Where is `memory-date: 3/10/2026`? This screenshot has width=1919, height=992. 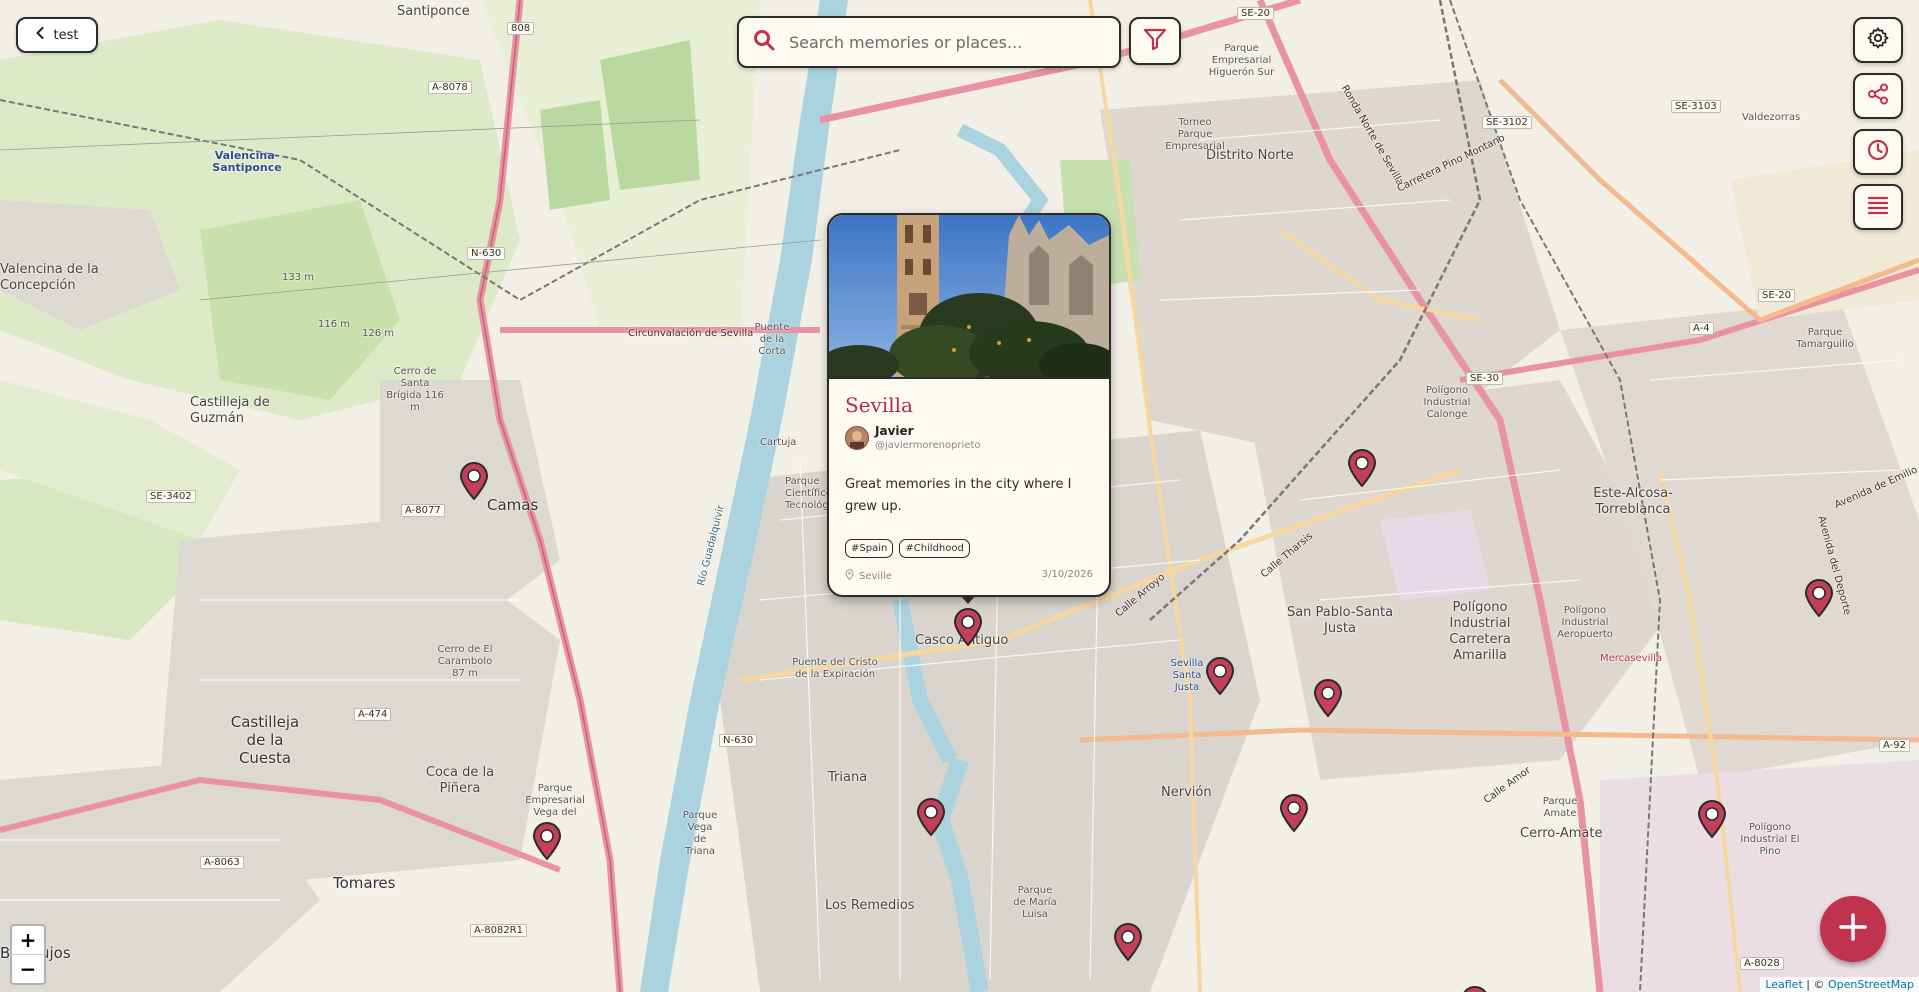 memory-date: 3/10/2026 is located at coordinates (1067, 574).